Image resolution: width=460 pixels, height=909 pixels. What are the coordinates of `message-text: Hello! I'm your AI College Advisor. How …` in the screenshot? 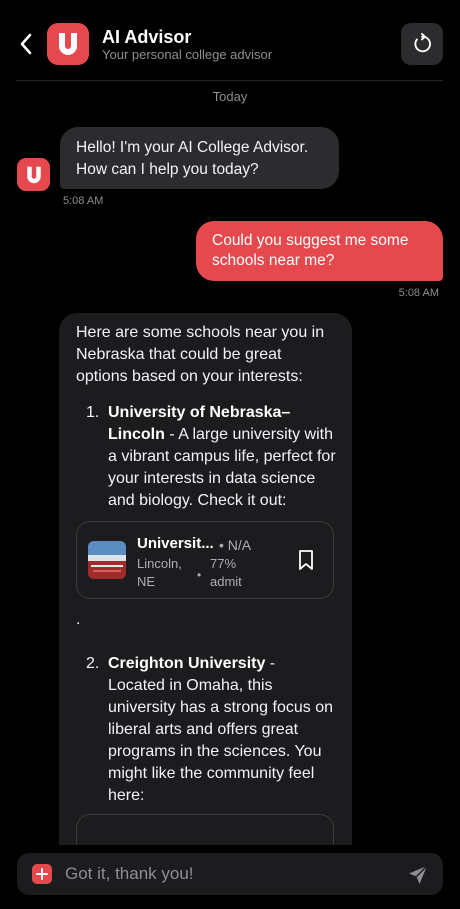 It's located at (192, 158).